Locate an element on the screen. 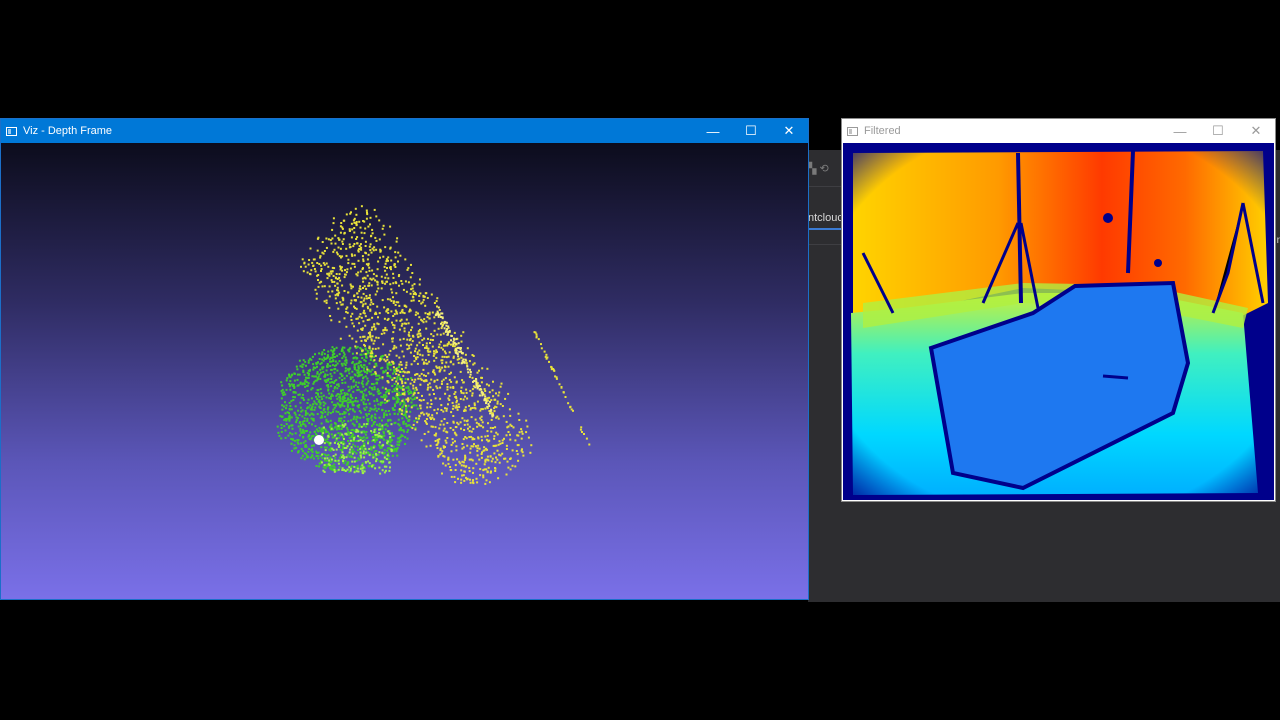 This screenshot has width=1280, height=720. background-tab-label: ntclouc is located at coordinates (825, 218).